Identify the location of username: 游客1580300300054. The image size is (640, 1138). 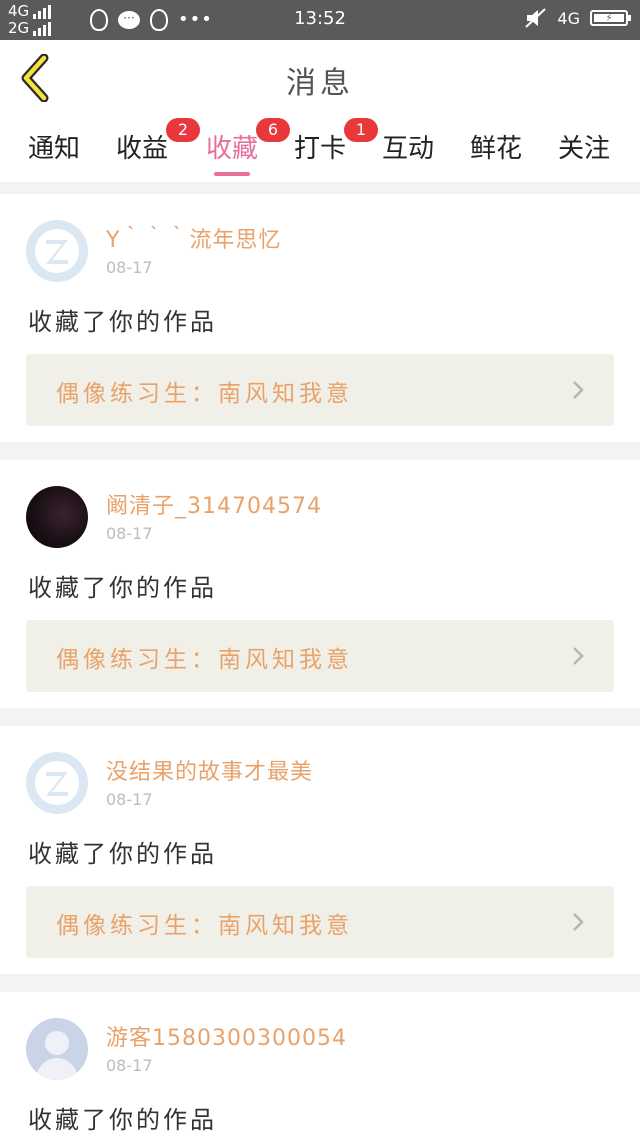
(226, 1036).